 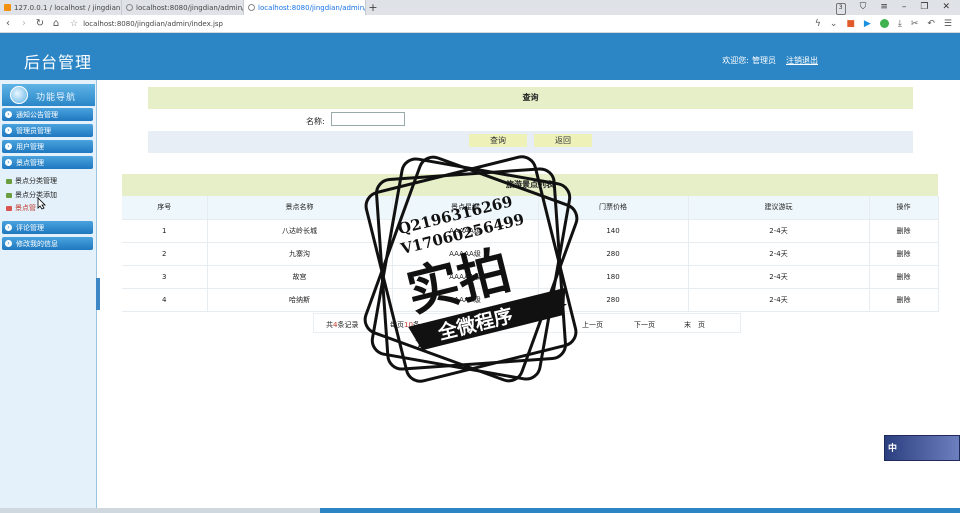 I want to click on browser-extensions: ϟ ⌄ ■ ▶ ⤓ ✂ ↶ ☰, so click(x=887, y=24).